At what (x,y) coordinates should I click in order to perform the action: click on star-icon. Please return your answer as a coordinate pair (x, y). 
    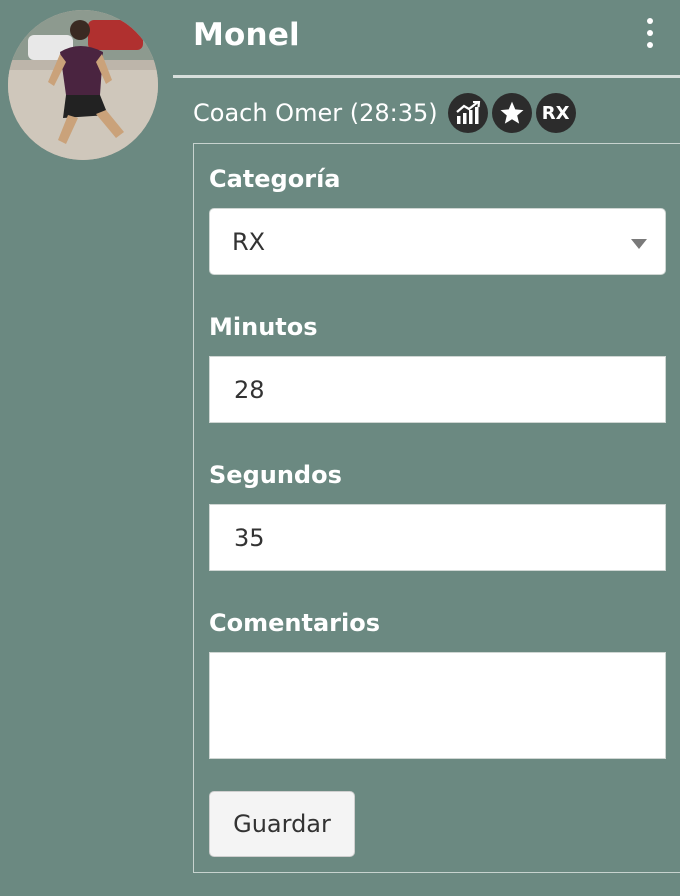
    Looking at the image, I should click on (511, 113).